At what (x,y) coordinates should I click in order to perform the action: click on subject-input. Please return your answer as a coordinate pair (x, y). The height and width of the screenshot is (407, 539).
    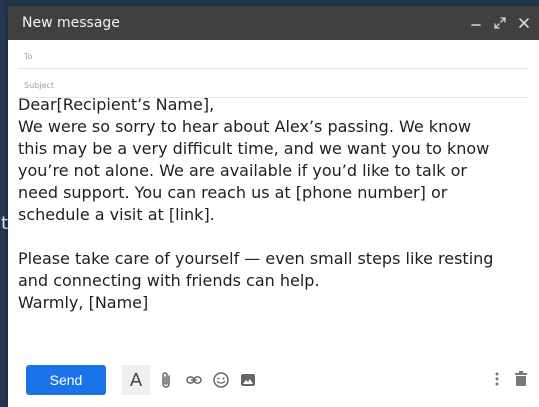
    Looking at the image, I should click on (286, 85).